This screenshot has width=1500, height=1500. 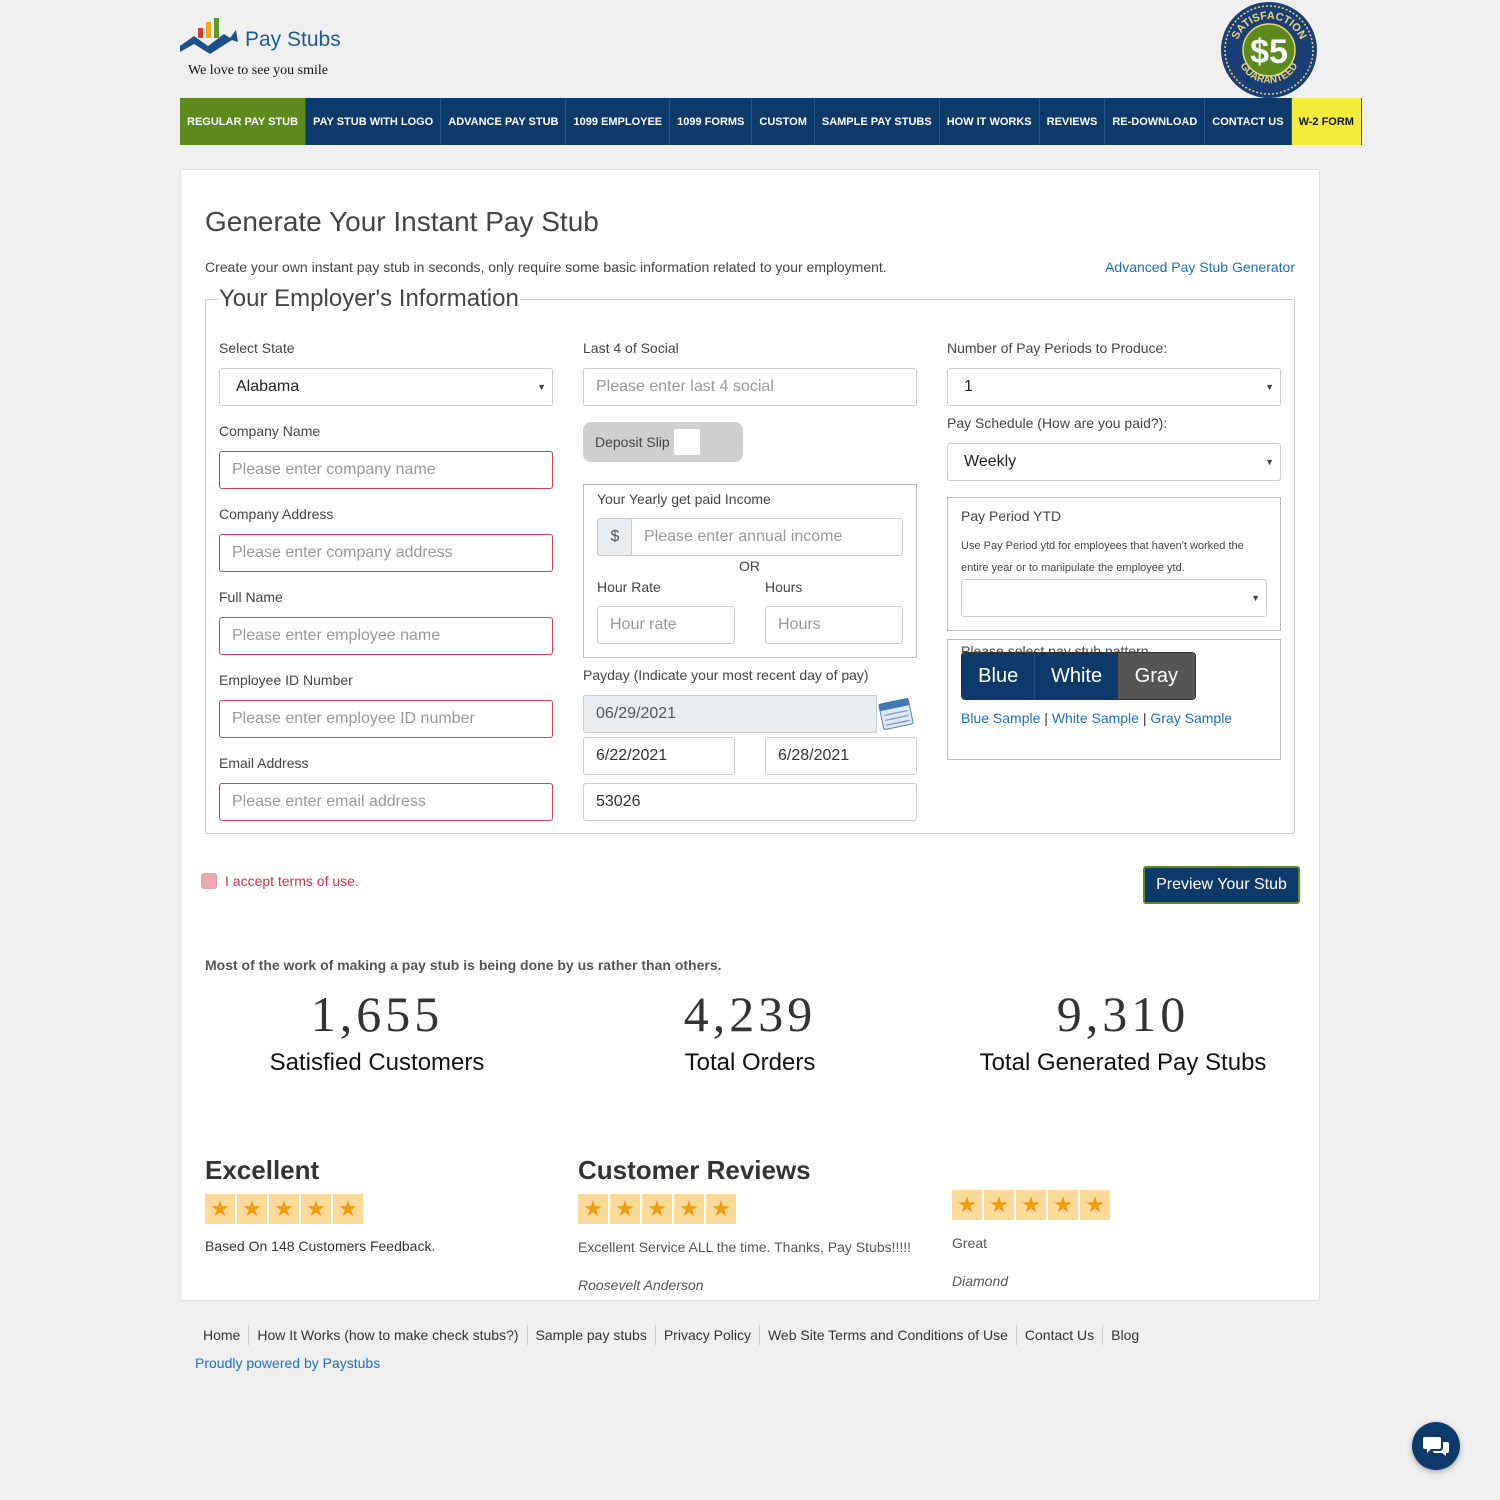 I want to click on state-select: Alabama ▼, so click(x=386, y=387).